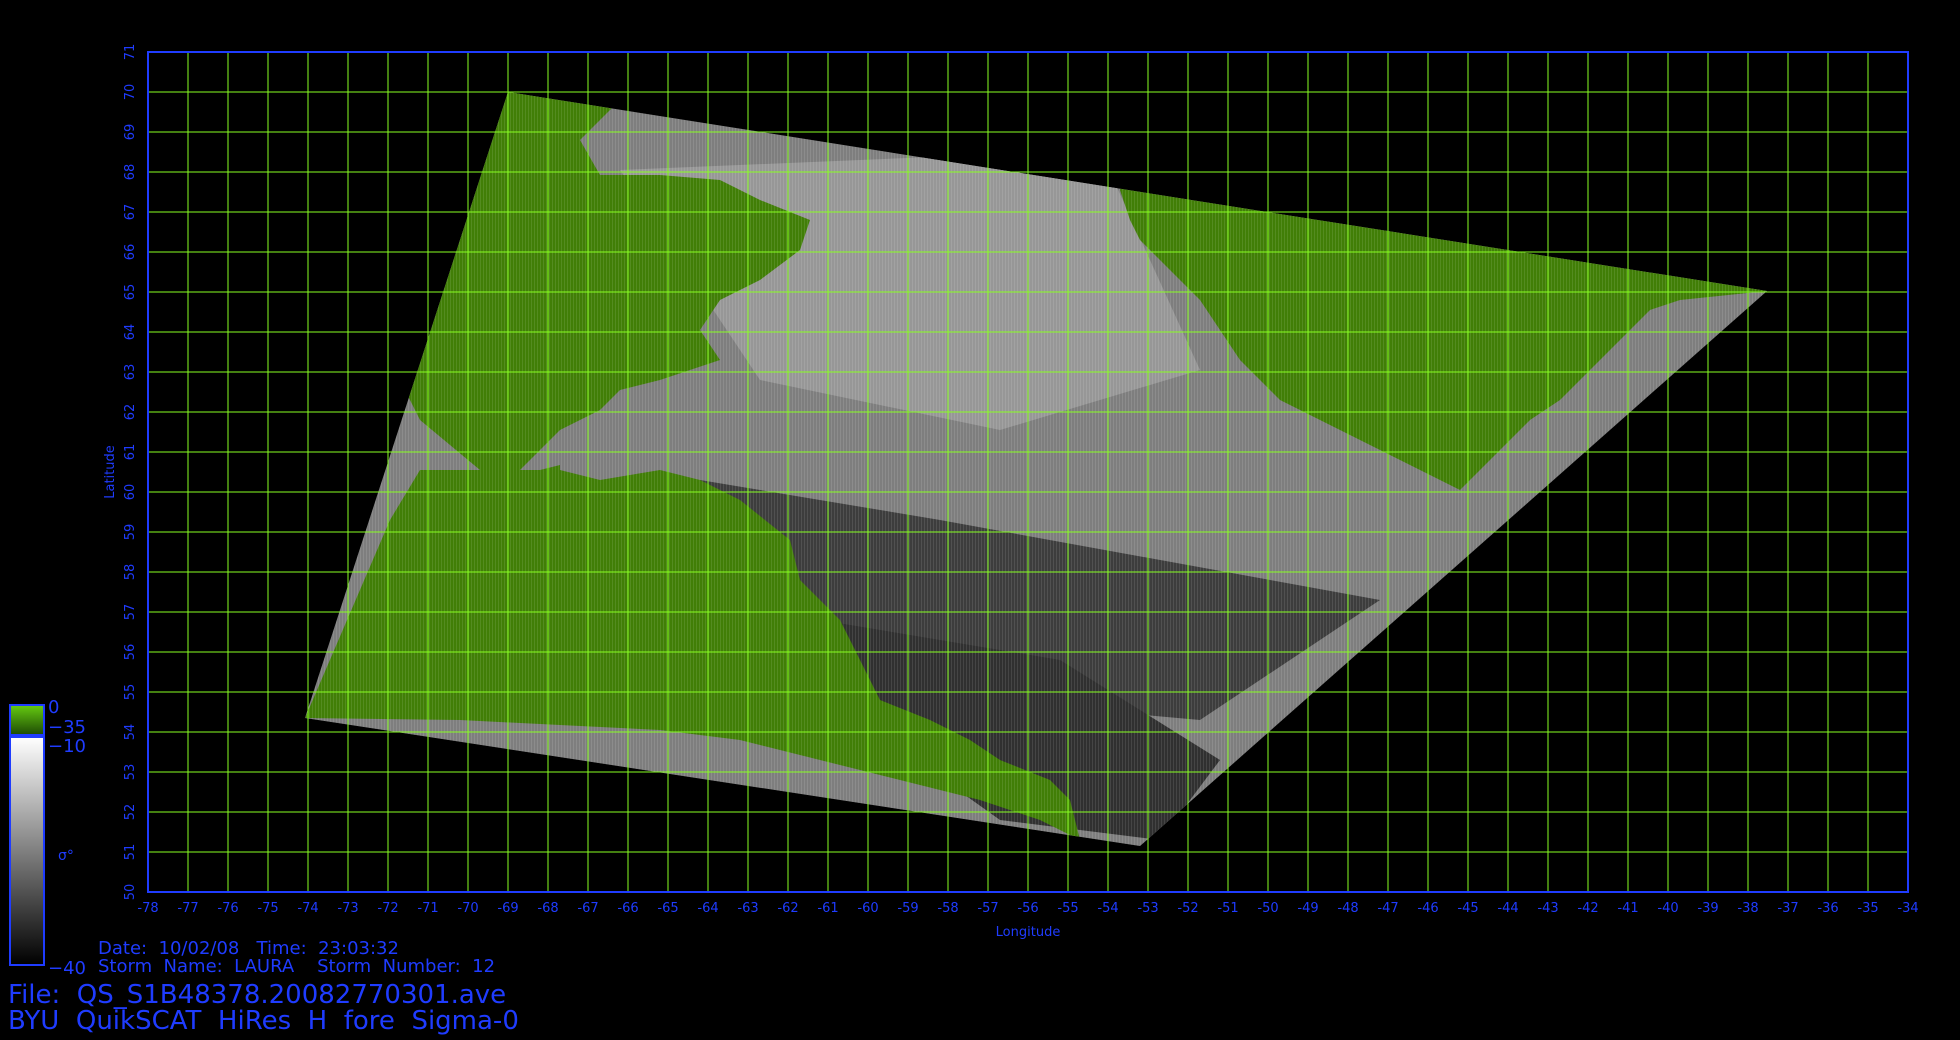  What do you see at coordinates (257, 995) in the screenshot?
I see `file-line: File: QS_S1B48378.20082770301.ave` at bounding box center [257, 995].